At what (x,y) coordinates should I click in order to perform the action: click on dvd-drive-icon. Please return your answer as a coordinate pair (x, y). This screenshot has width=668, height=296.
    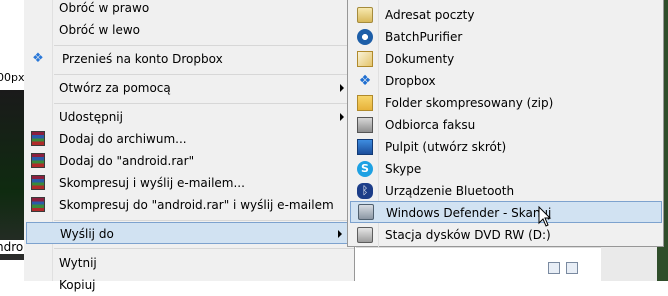
    Looking at the image, I should click on (365, 235).